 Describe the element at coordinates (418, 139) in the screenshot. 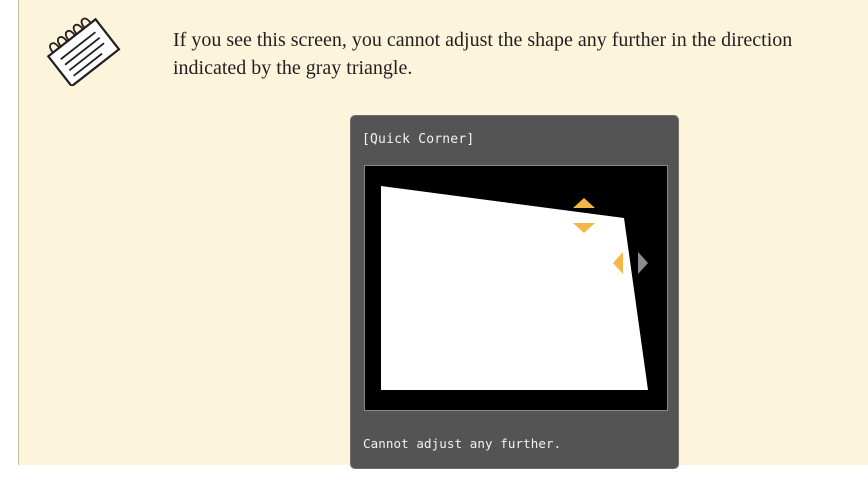

I see `osd-title: [Quick Corner]` at that location.